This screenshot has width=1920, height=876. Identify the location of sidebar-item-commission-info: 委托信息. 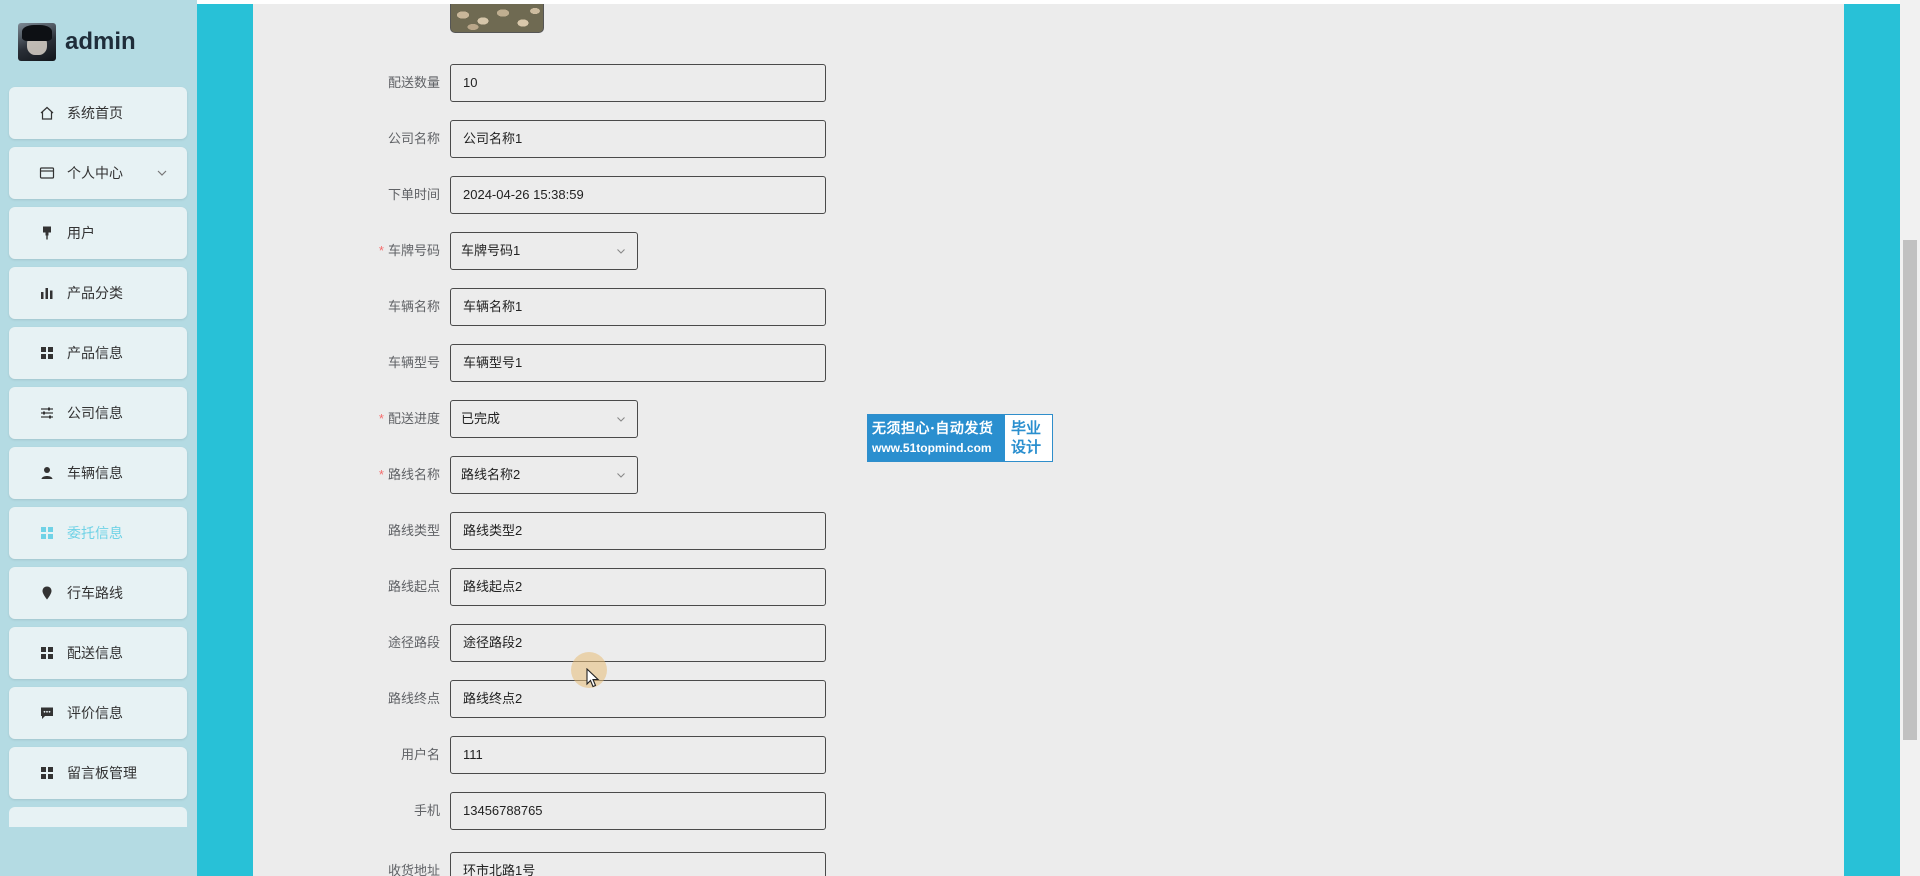
(98, 533).